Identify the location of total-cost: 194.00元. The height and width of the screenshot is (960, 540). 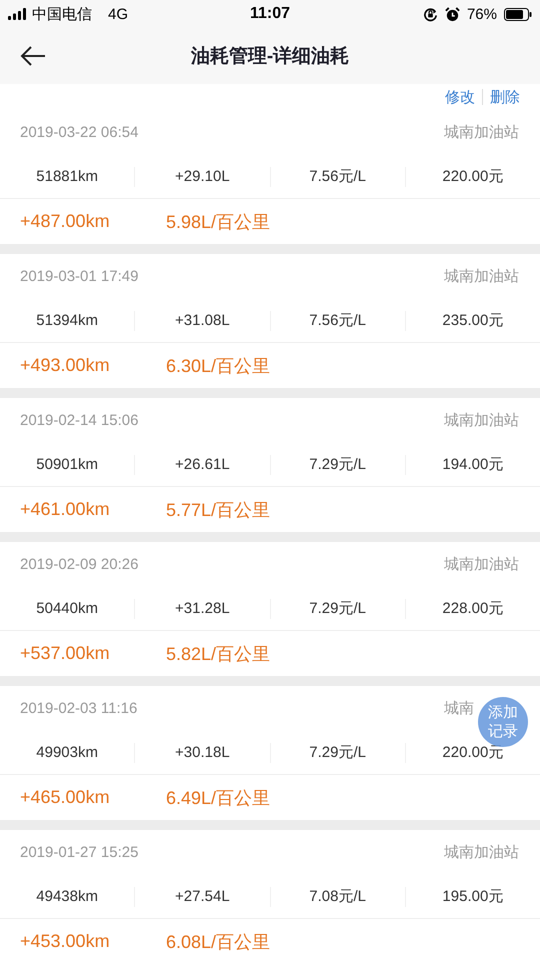
(473, 464).